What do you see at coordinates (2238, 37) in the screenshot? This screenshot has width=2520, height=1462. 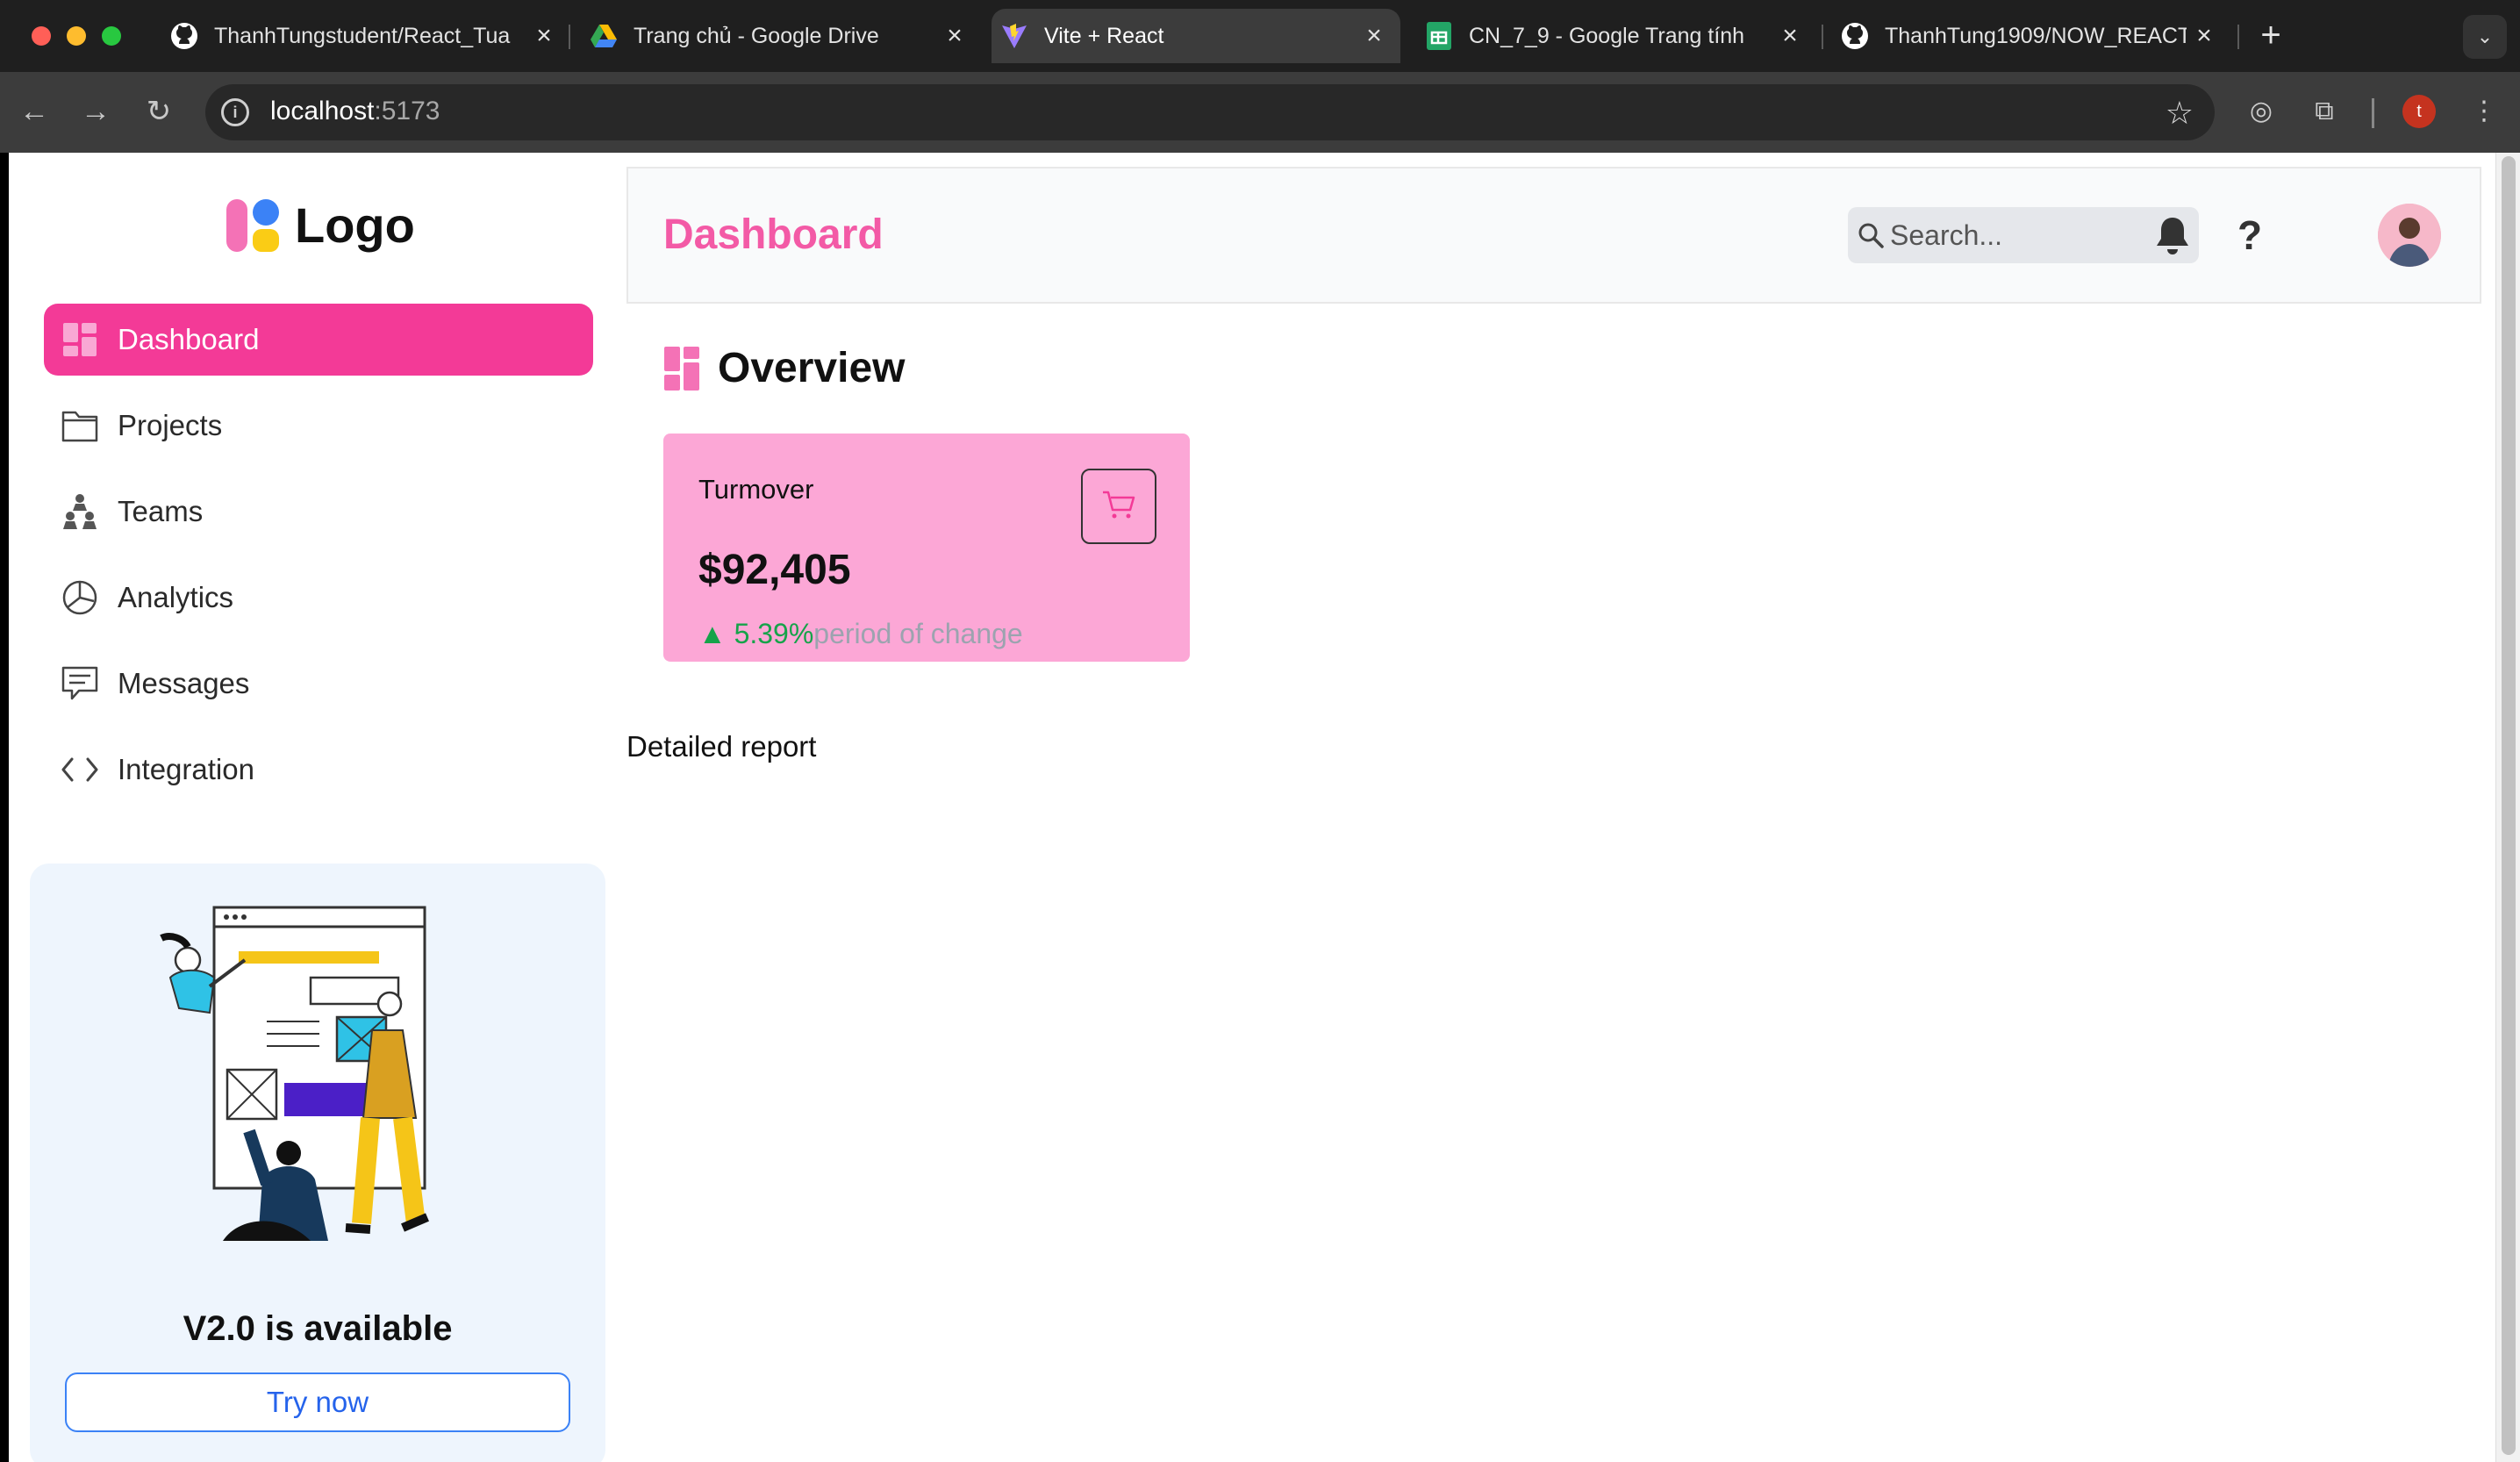 I see `tab-separator` at bounding box center [2238, 37].